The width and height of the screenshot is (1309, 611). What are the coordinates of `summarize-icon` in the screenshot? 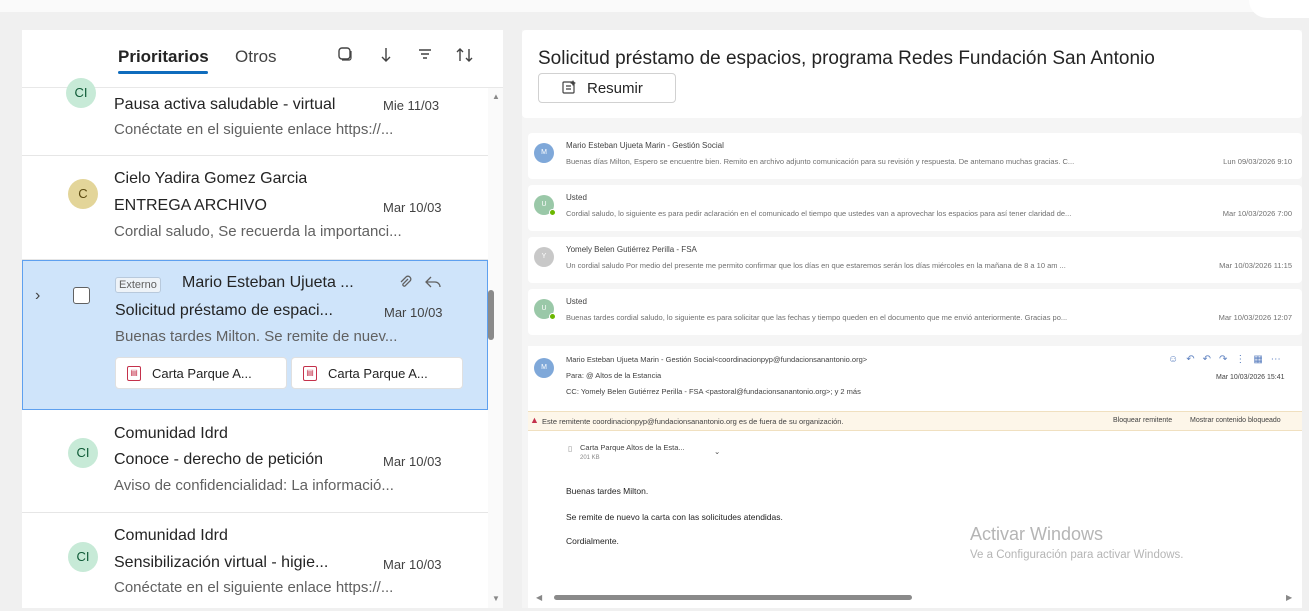 It's located at (569, 89).